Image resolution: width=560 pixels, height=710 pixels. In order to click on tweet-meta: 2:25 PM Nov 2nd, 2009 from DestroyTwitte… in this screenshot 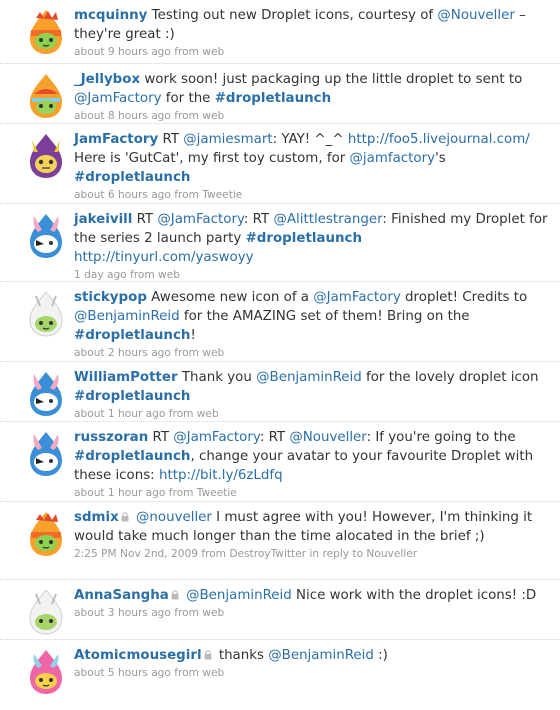, I will do `click(246, 554)`.